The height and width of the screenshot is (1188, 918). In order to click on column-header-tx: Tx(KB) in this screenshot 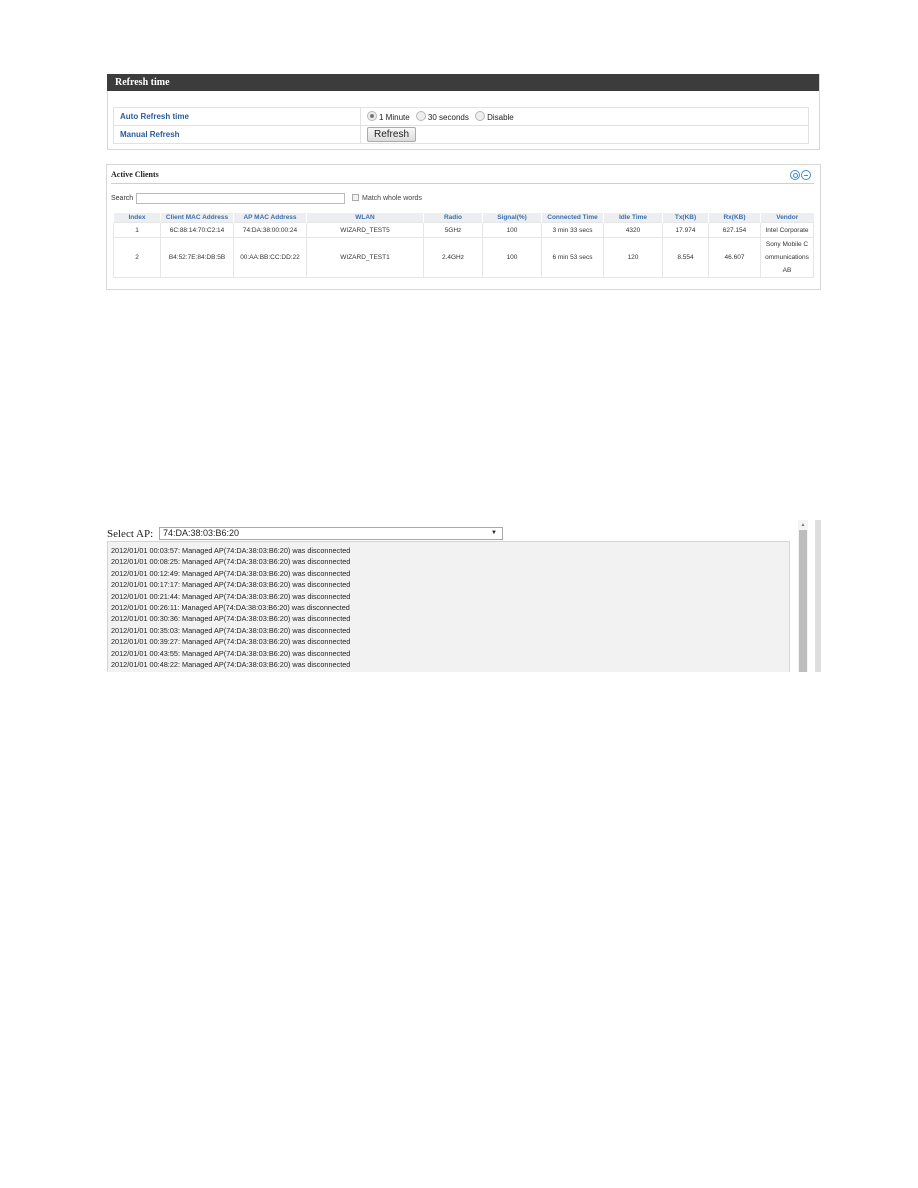, I will do `click(685, 218)`.